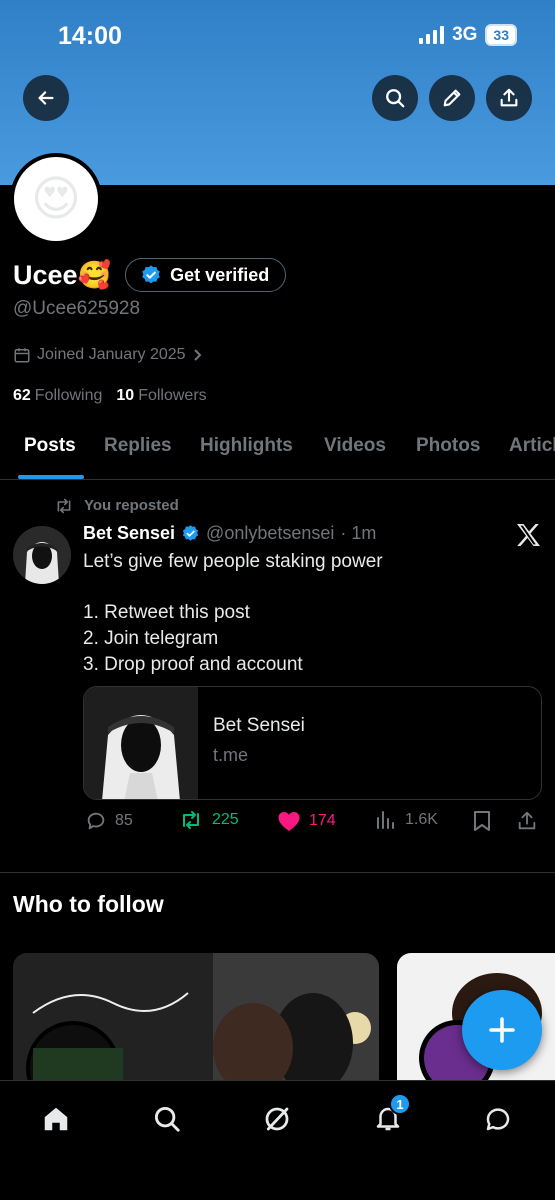 This screenshot has height=1200, width=555. I want to click on nav-home, so click(56, 1119).